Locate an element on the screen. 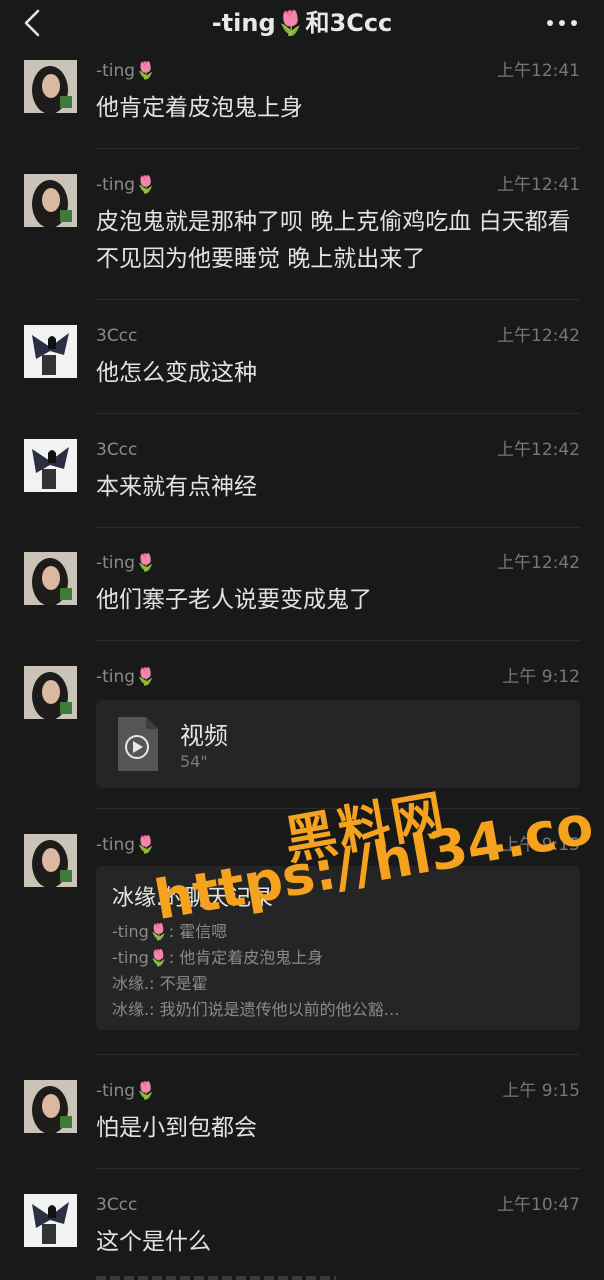  next-message-preview is located at coordinates (216, 1278).